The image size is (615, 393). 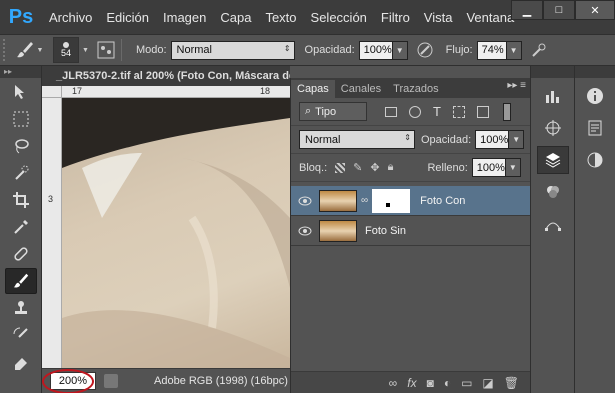 I want to click on brush-tool, so click(x=21, y=281).